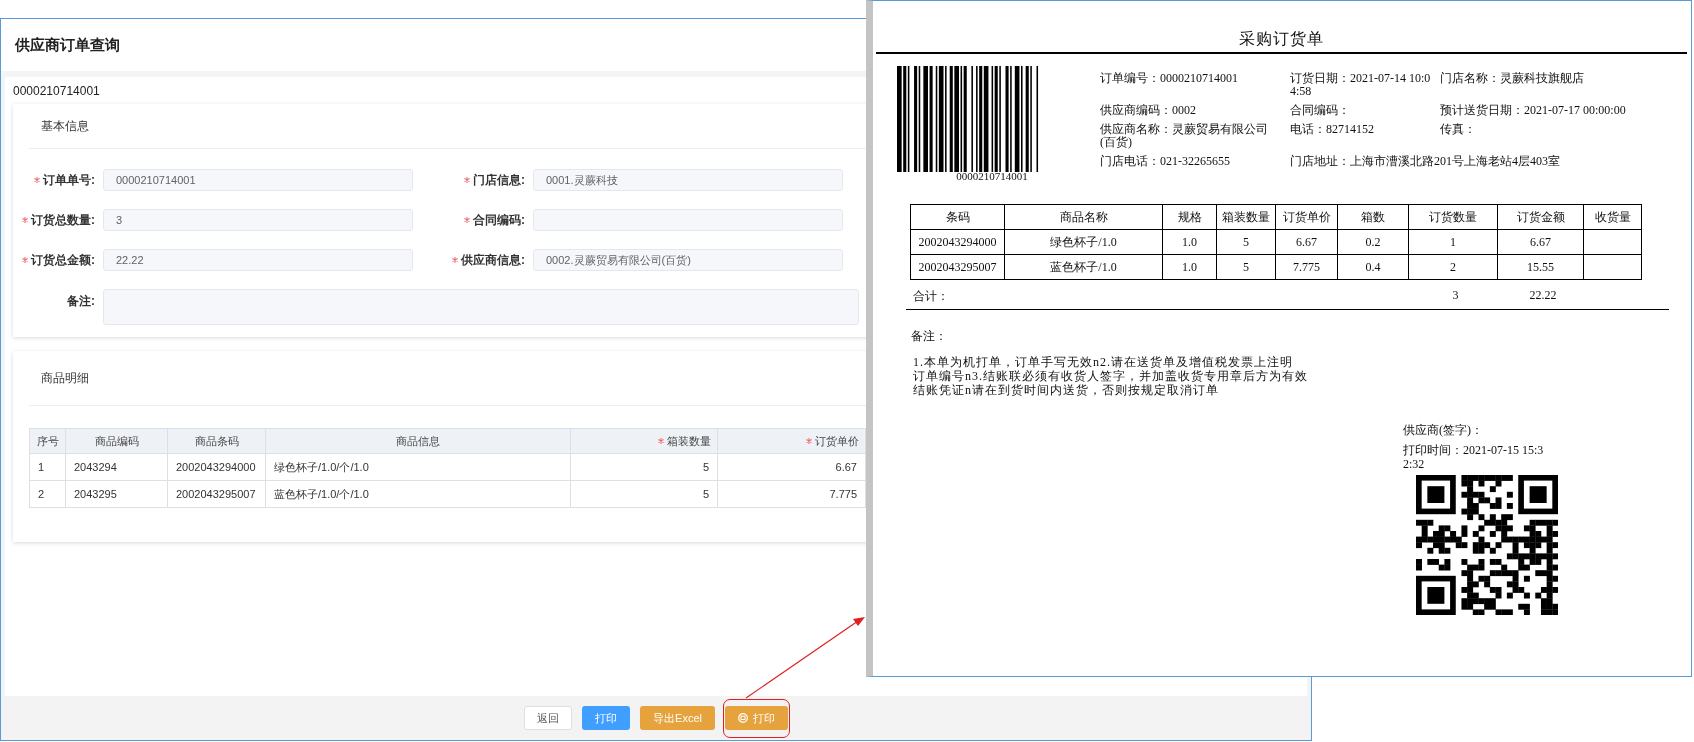 Image resolution: width=1694 pixels, height=742 pixels. Describe the element at coordinates (65, 378) in the screenshot. I see `section-title: 商品明细` at that location.